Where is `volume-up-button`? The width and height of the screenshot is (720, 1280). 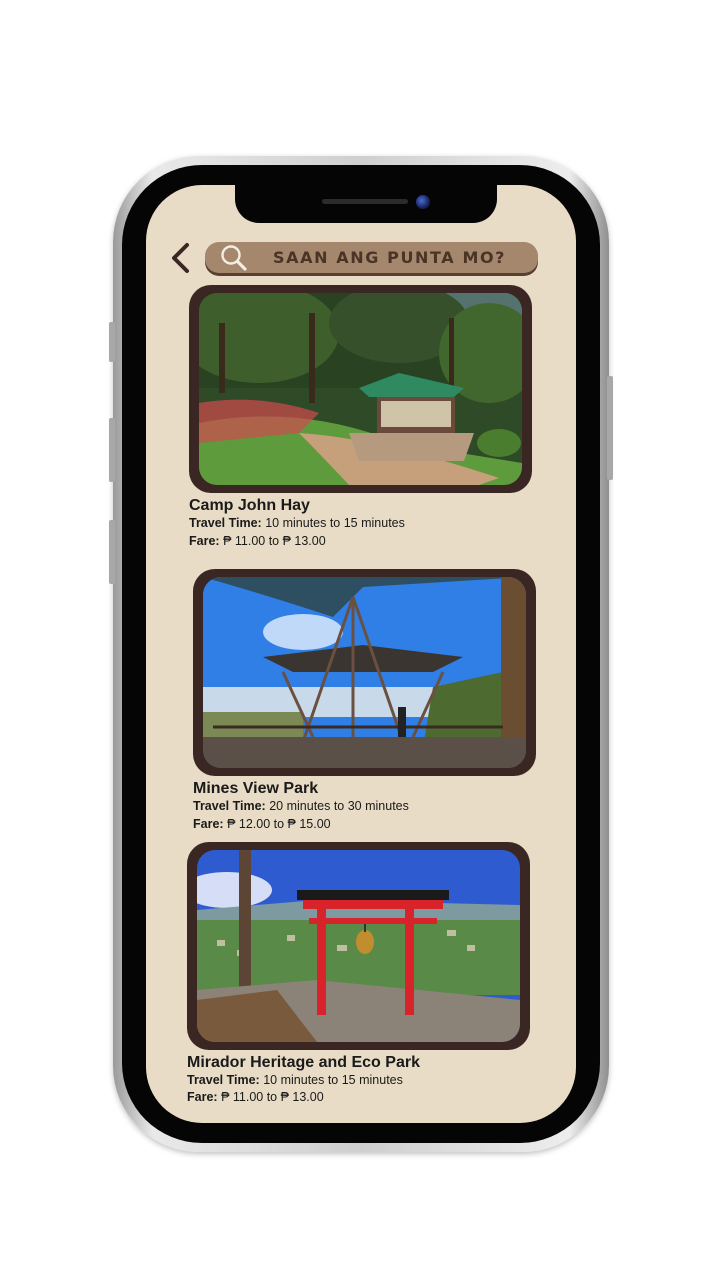 volume-up-button is located at coordinates (112, 450).